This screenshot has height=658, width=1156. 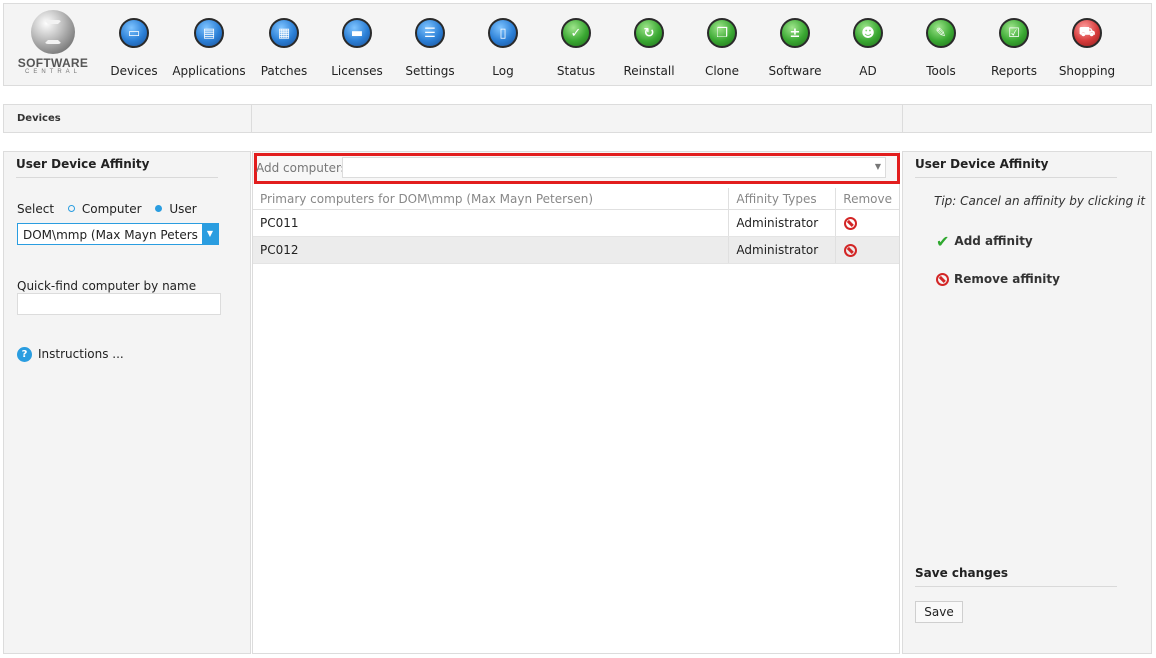 I want to click on add-computers-bar: Add computers: ▼, so click(x=576, y=168).